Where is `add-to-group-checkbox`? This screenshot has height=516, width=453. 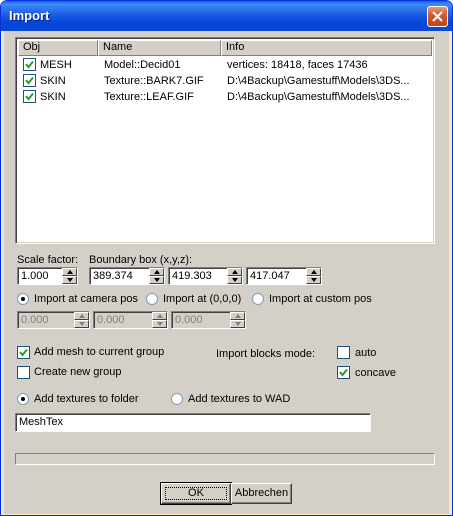 add-to-group-checkbox is located at coordinates (23, 352).